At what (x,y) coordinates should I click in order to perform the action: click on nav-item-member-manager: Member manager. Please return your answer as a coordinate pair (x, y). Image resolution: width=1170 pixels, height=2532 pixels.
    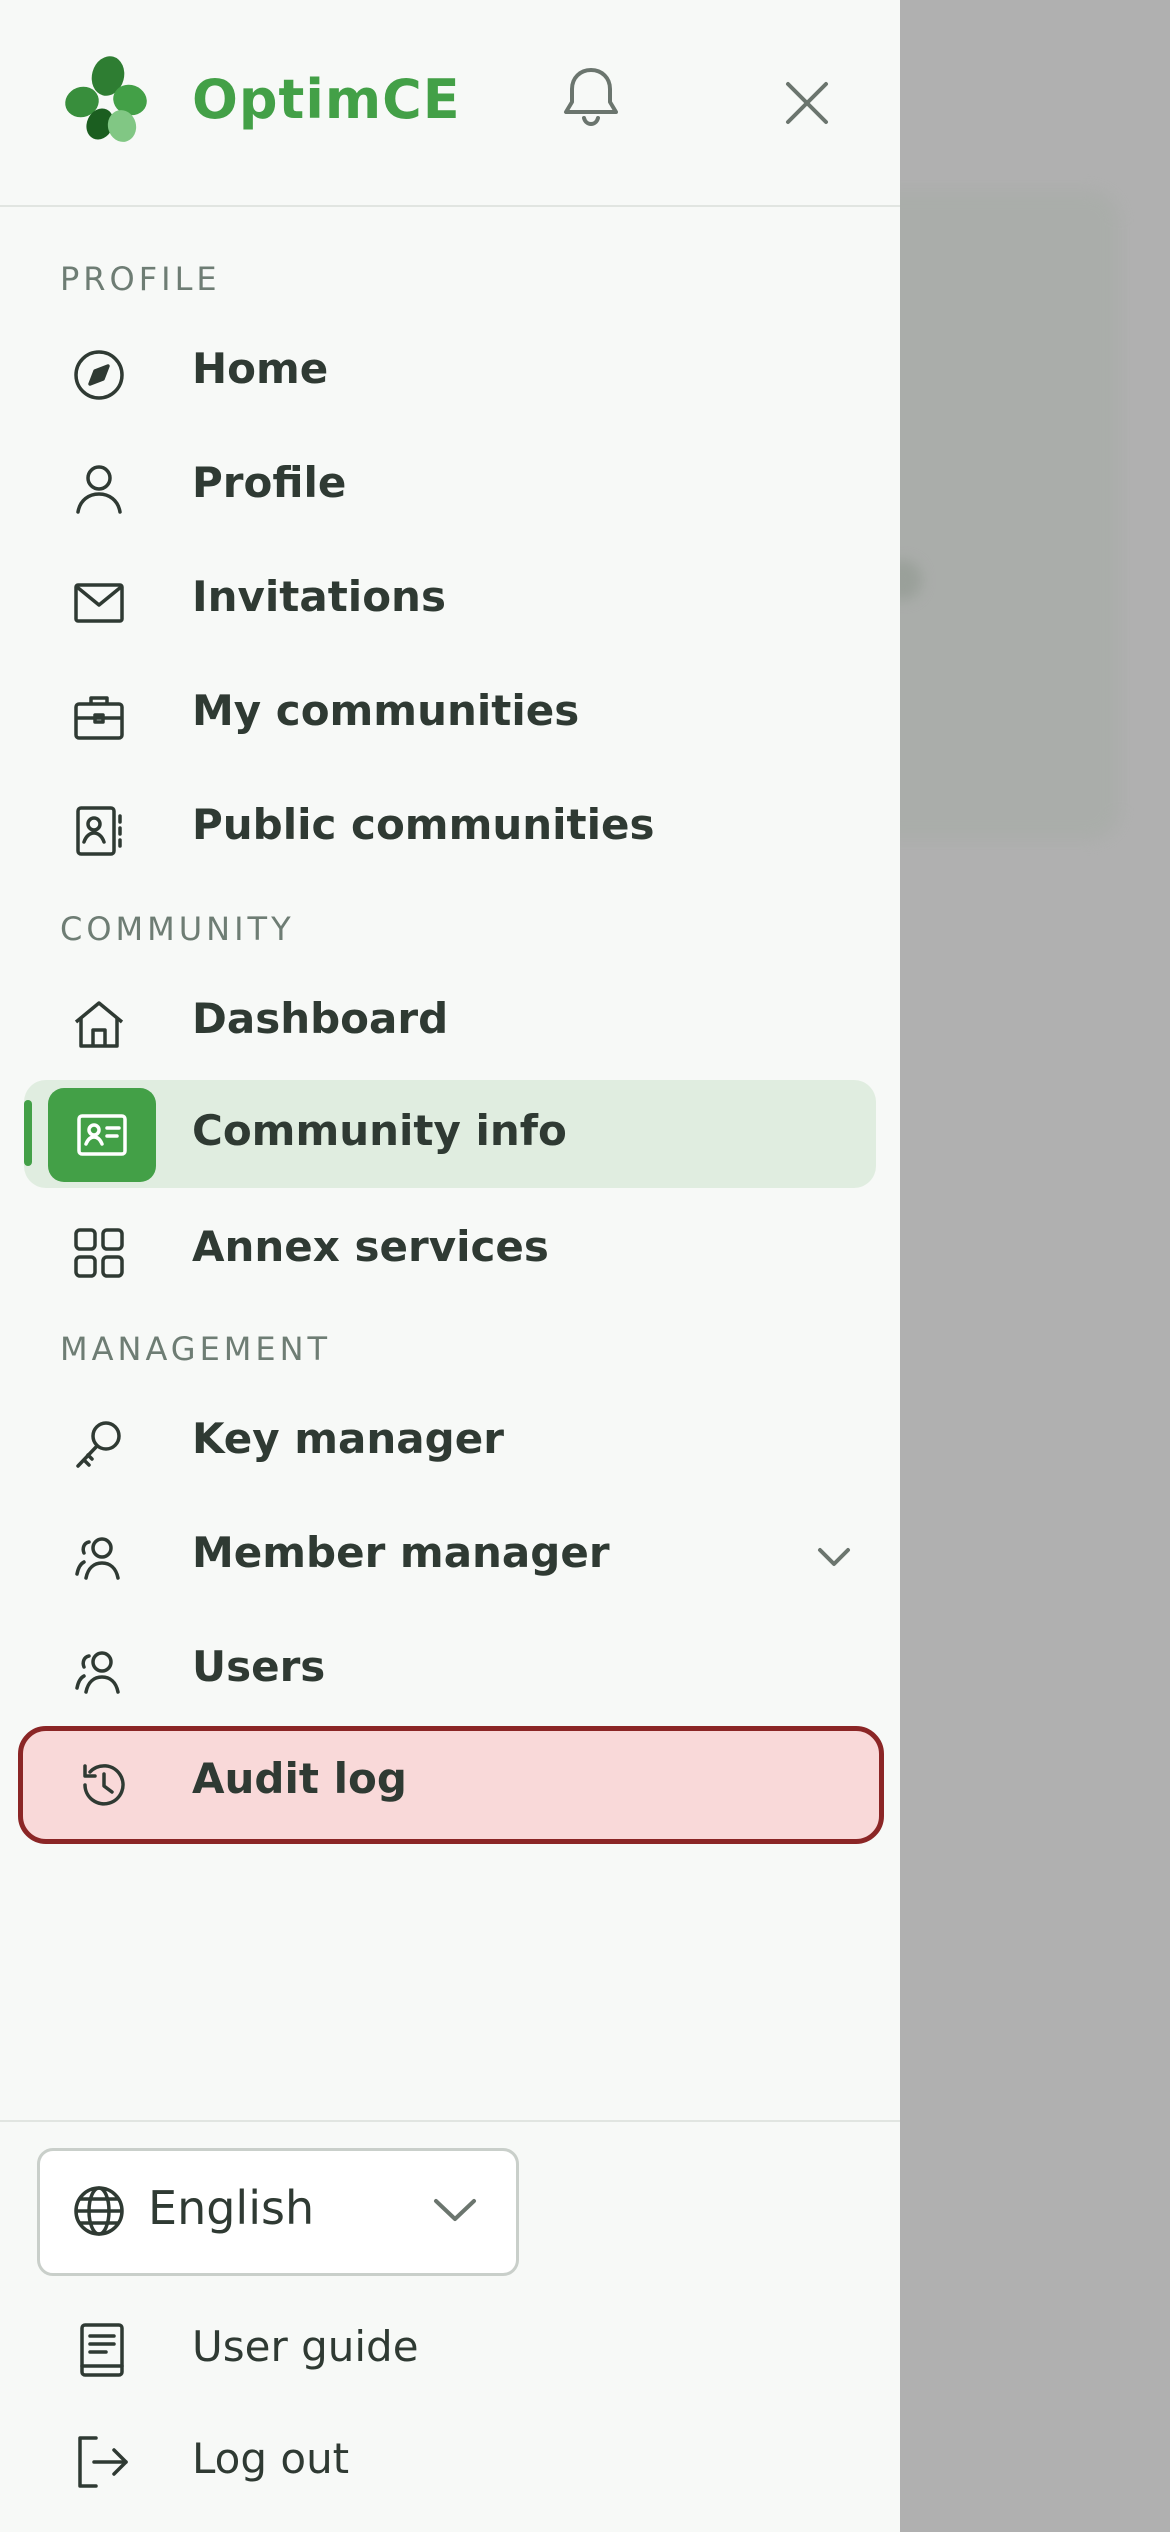
    Looking at the image, I should click on (450, 1556).